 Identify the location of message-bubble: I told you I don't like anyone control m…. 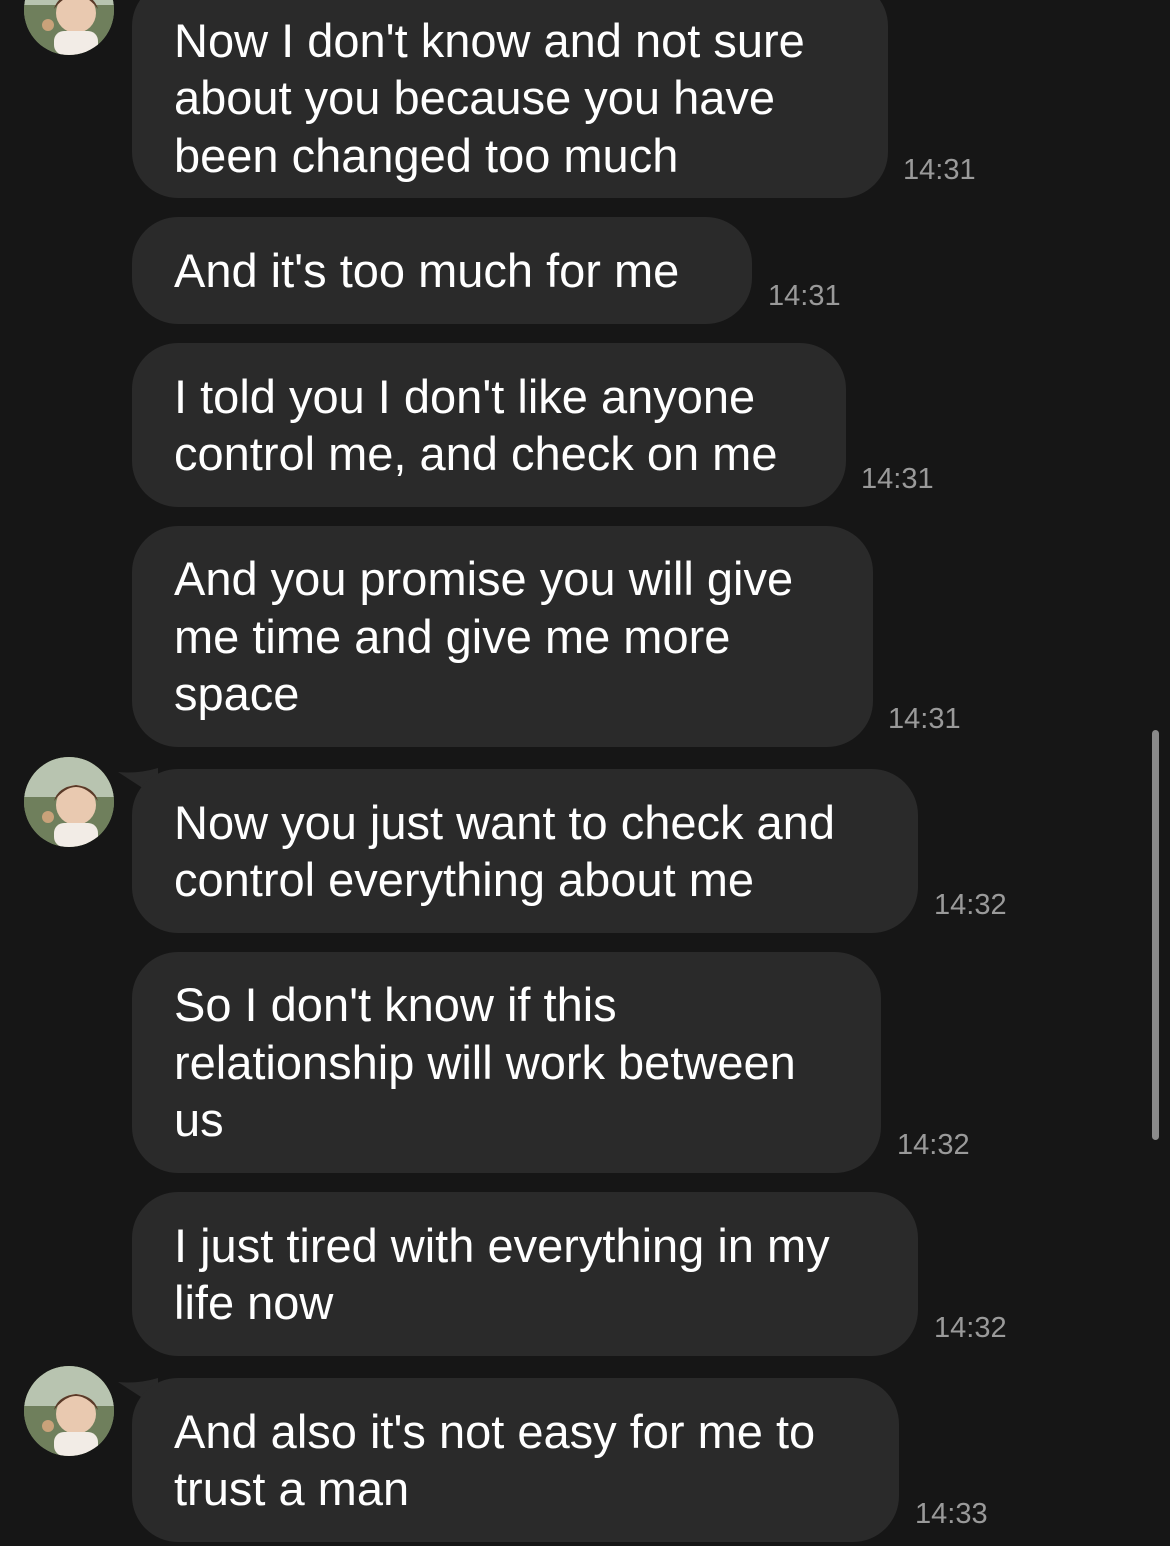
(489, 425).